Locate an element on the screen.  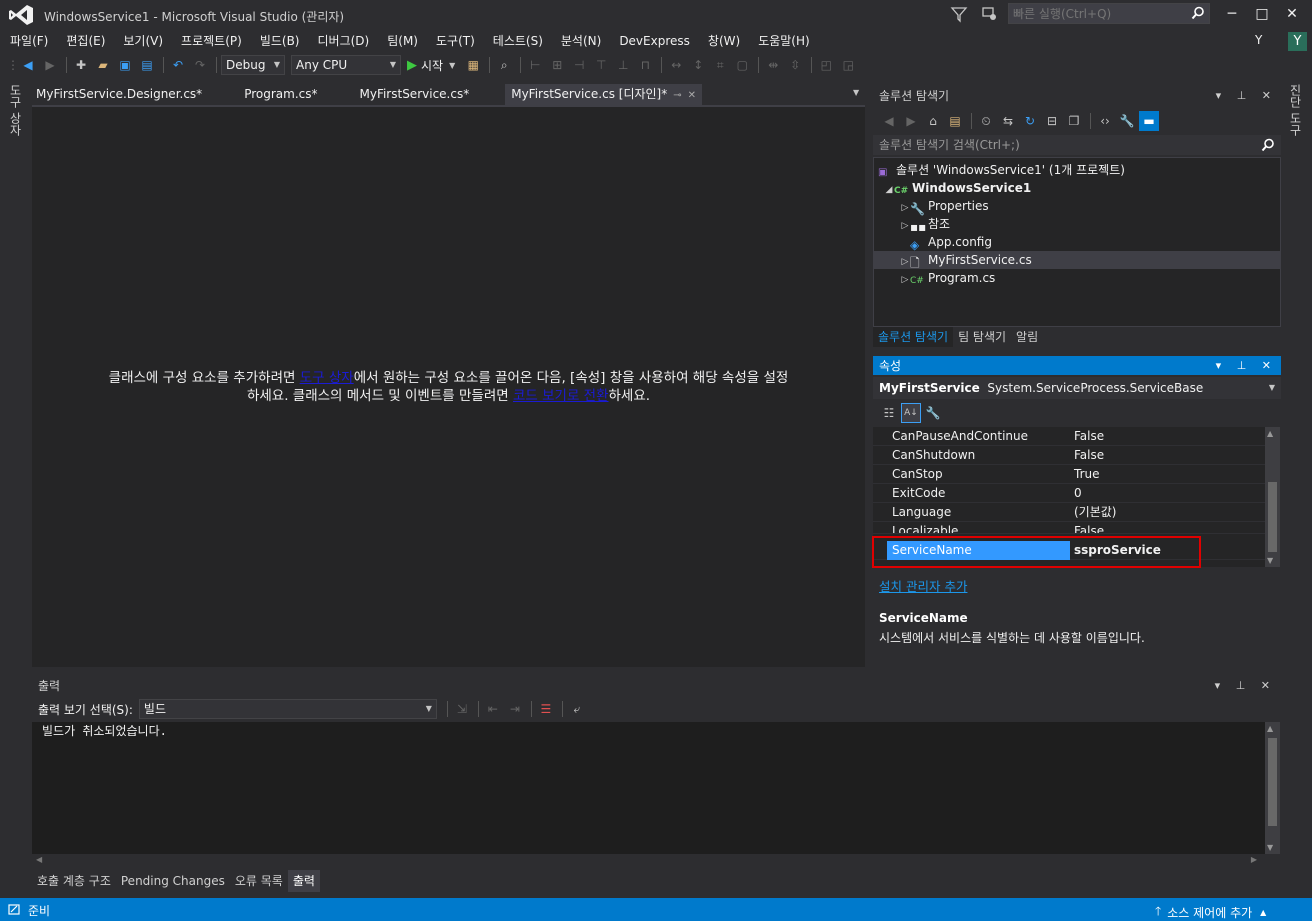
menu-debug: 디버그(D) is located at coordinates (344, 41).